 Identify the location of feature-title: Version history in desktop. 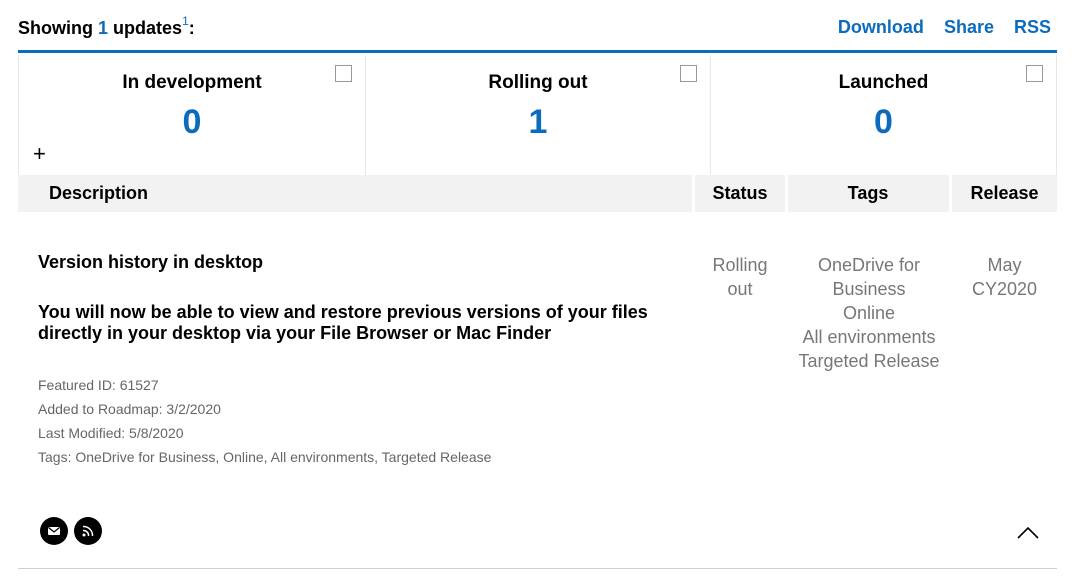
(151, 262).